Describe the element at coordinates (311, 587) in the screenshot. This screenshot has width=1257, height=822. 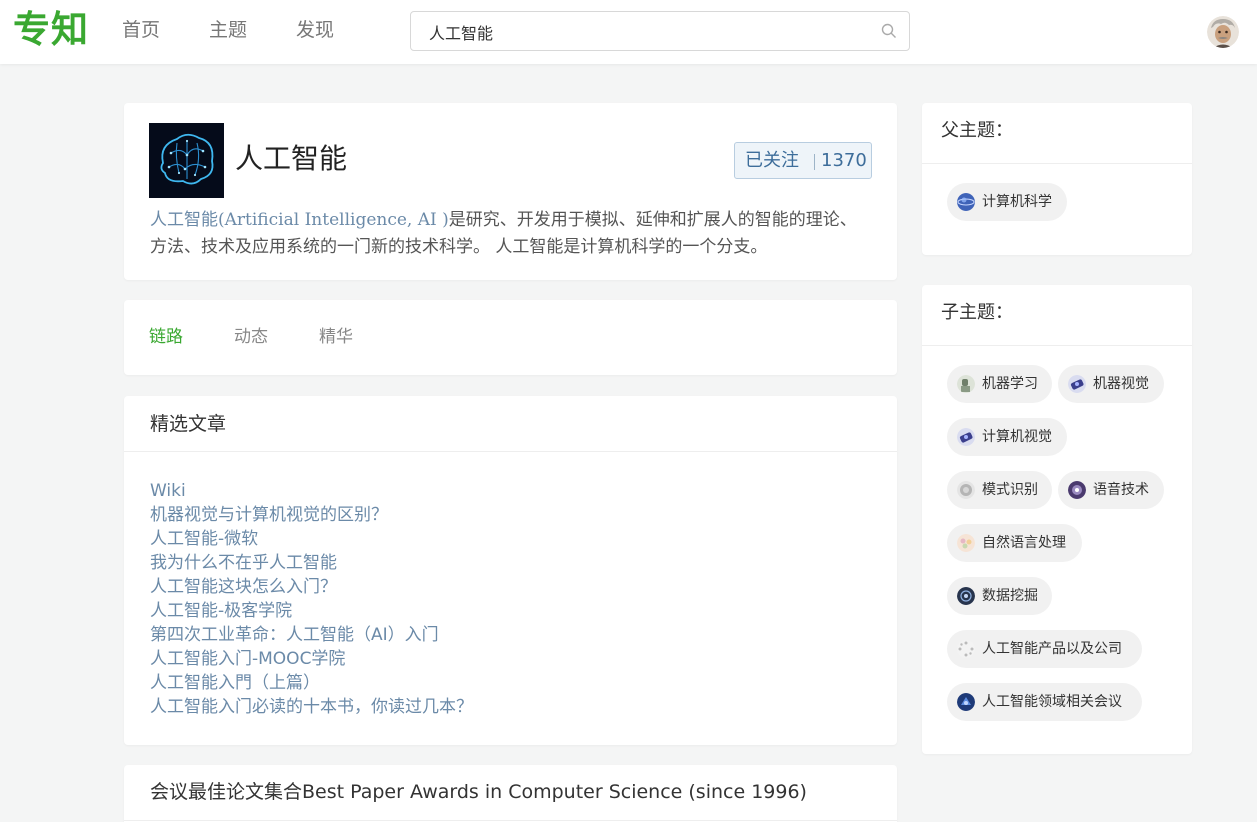
I see `article-link: 人工智能这块怎么入门？` at that location.